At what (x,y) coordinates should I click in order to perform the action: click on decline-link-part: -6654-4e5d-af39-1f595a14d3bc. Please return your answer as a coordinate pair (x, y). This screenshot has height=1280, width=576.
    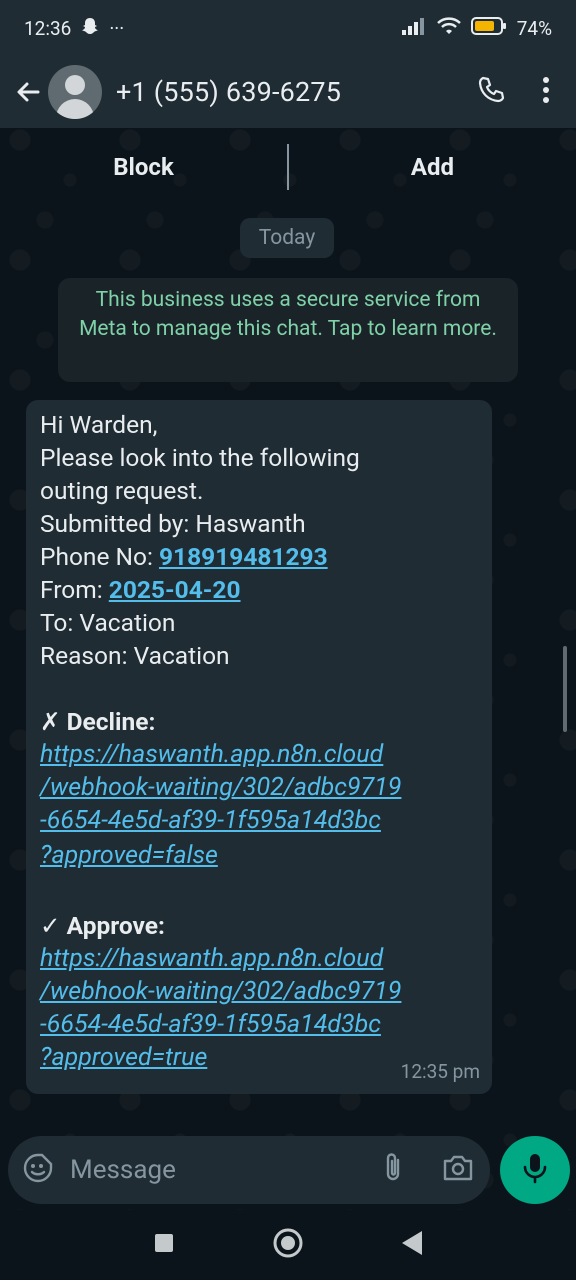
    Looking at the image, I should click on (259, 820).